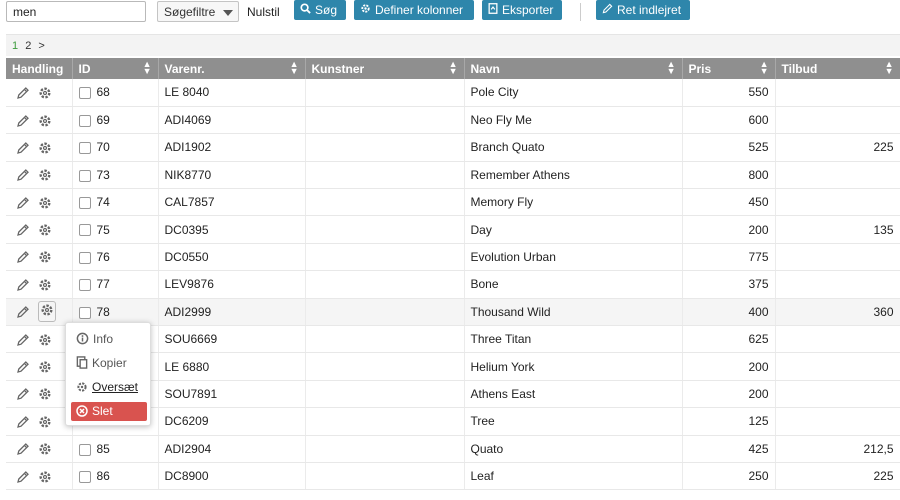 The height and width of the screenshot is (500, 900). Describe the element at coordinates (28, 46) in the screenshot. I see `page-2-link: 2` at that location.